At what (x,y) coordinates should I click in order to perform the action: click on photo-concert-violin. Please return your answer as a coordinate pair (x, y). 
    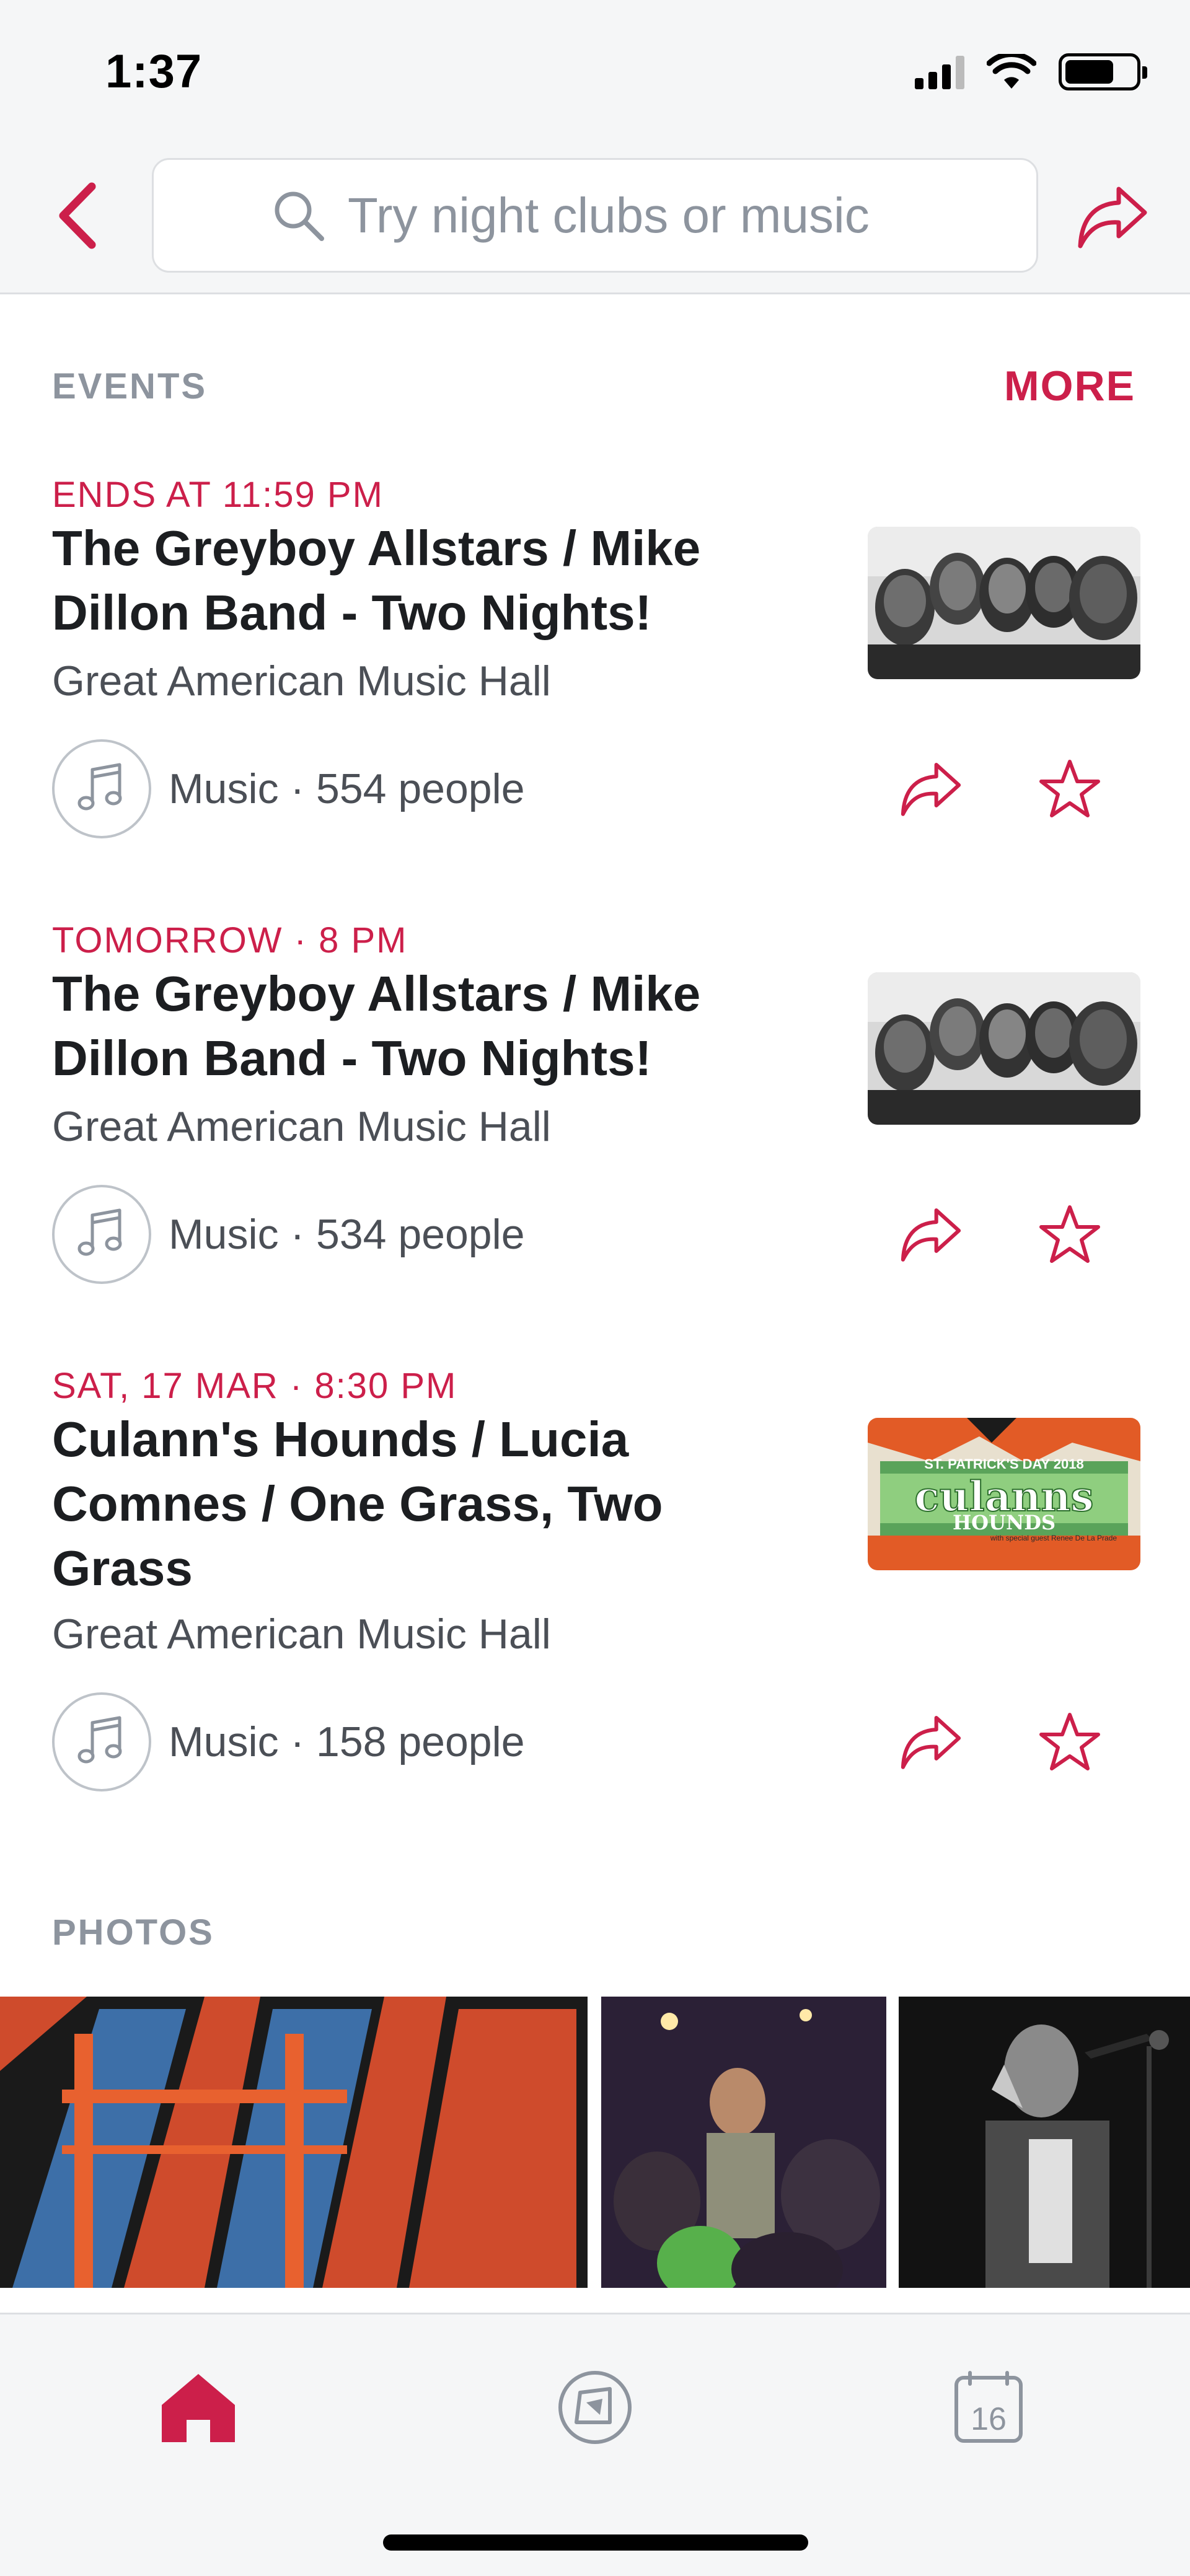
    Looking at the image, I should click on (743, 2143).